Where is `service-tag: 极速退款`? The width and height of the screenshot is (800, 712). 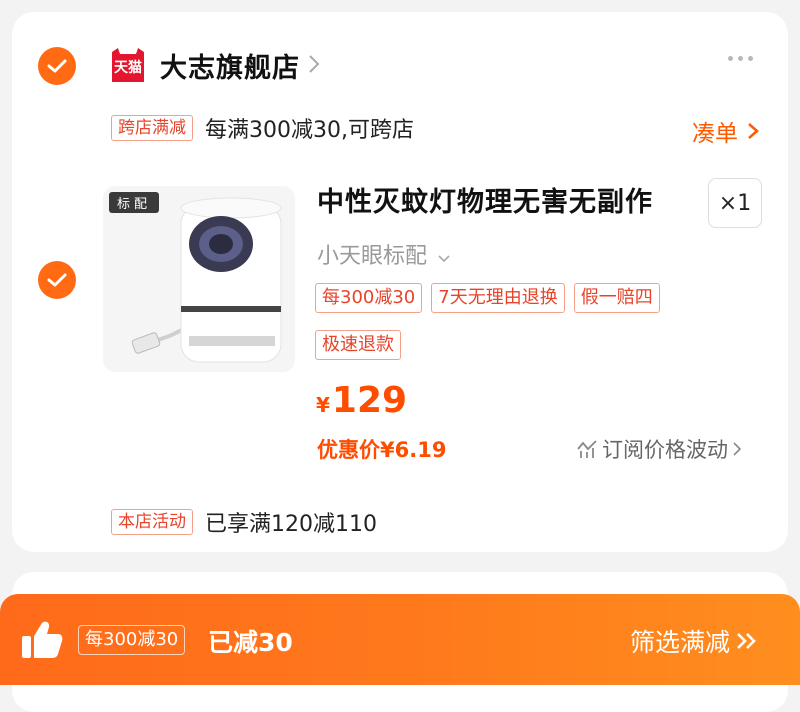 service-tag: 极速退款 is located at coordinates (358, 345).